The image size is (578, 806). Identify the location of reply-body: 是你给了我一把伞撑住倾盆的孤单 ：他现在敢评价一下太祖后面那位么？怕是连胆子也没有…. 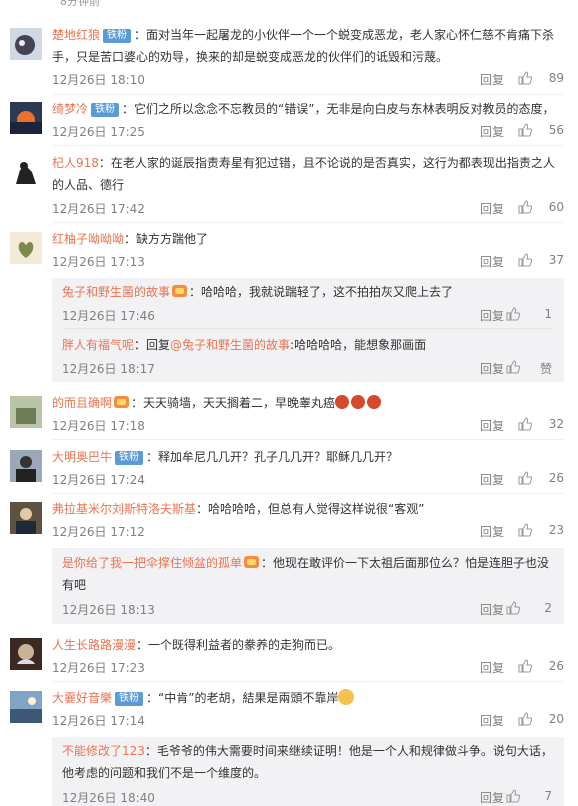
(308, 574).